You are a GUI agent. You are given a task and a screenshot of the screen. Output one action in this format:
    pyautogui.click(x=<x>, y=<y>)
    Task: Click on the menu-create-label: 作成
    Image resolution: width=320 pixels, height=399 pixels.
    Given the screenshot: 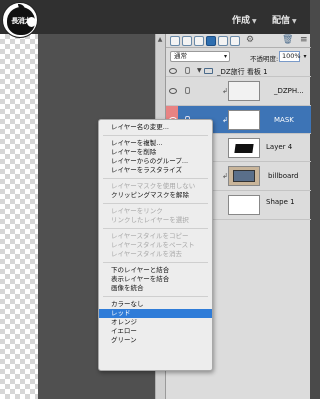 What is the action you would take?
    pyautogui.click(x=241, y=21)
    